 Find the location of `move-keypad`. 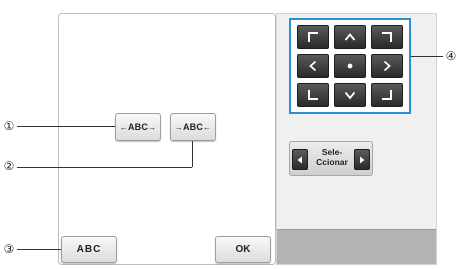

move-keypad is located at coordinates (350, 66).